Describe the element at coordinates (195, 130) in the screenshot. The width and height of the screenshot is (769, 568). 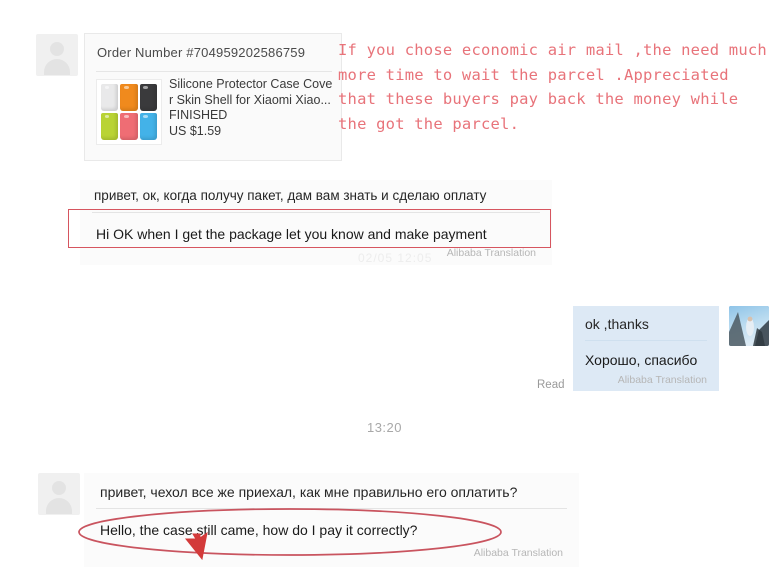
I see `product-price: US $1.59` at that location.